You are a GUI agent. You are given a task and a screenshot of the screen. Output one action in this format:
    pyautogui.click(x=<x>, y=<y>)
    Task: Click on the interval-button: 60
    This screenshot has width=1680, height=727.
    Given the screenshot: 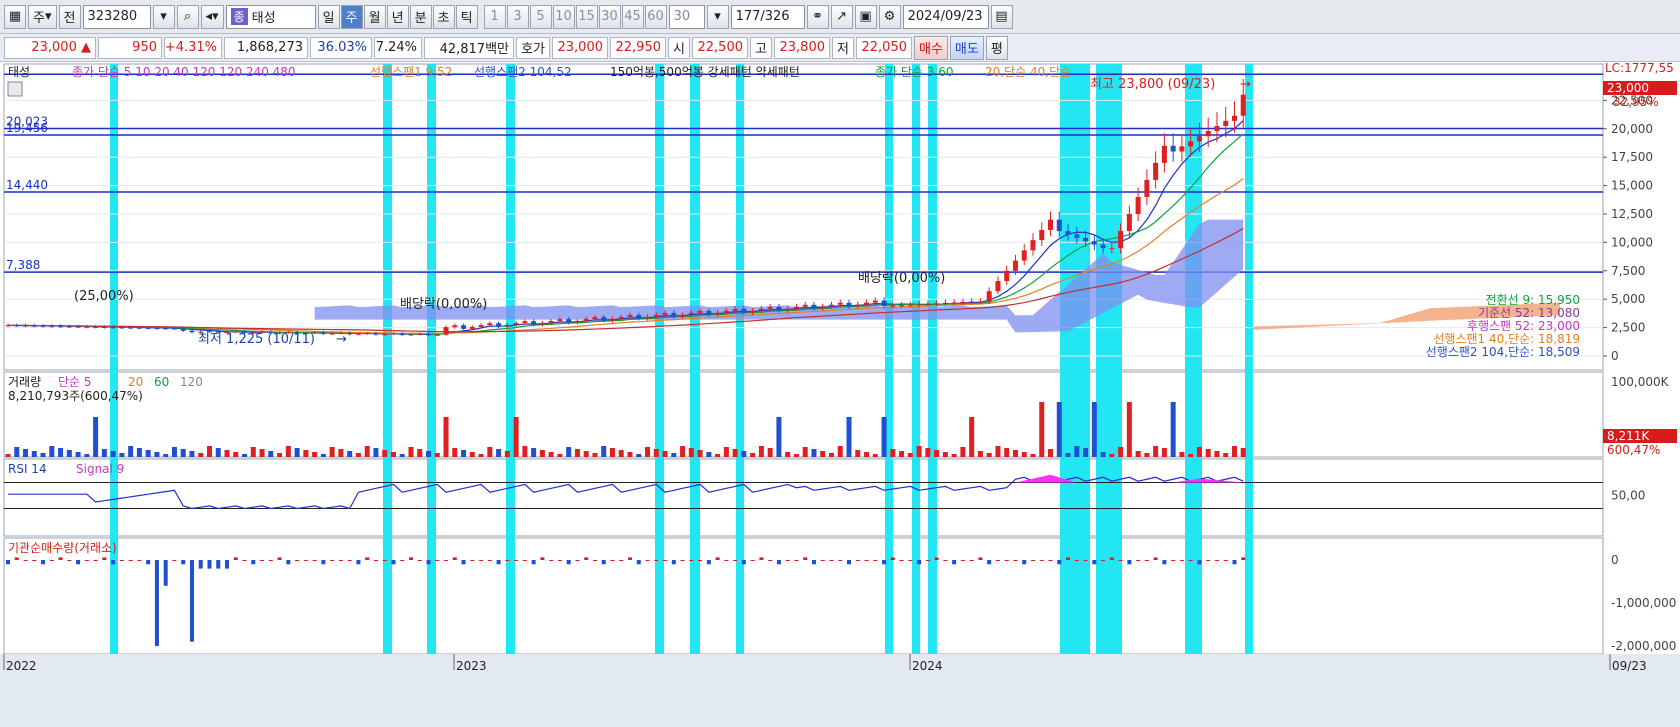 What is the action you would take?
    pyautogui.click(x=655, y=16)
    